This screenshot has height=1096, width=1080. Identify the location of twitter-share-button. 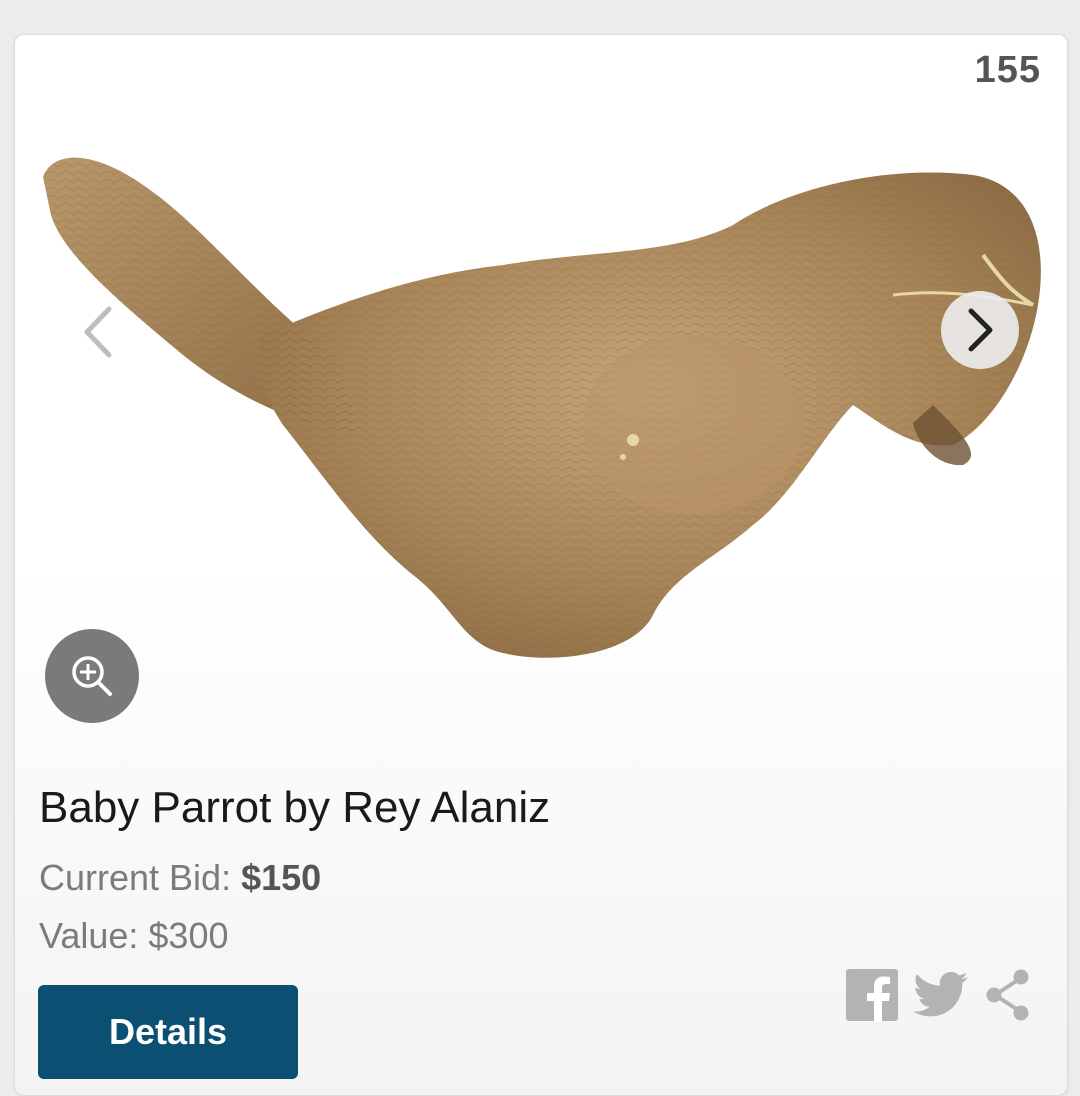
(941, 995).